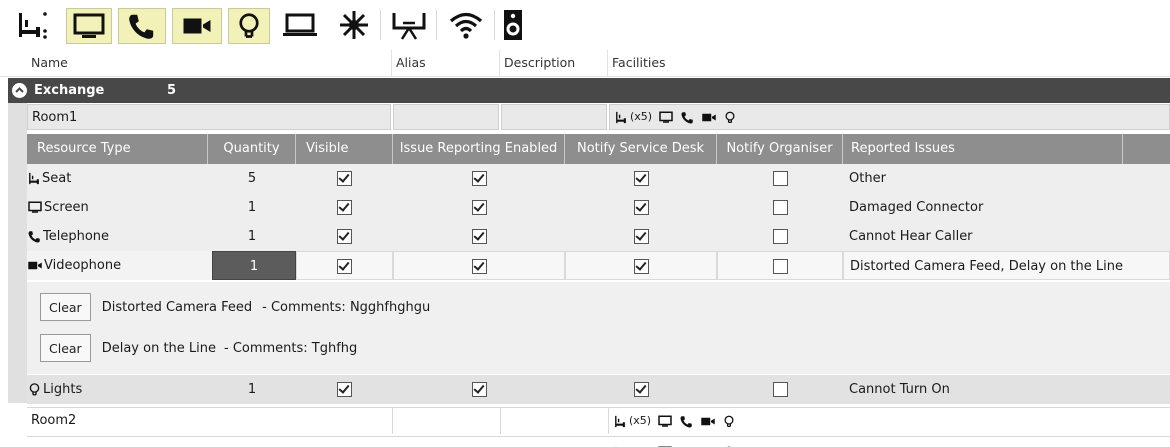 This screenshot has width=1170, height=447. I want to click on collapse-toggle, so click(19, 90).